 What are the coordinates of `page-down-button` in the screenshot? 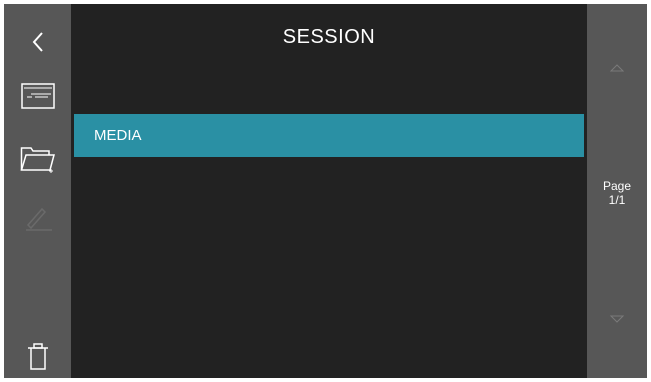 It's located at (617, 320).